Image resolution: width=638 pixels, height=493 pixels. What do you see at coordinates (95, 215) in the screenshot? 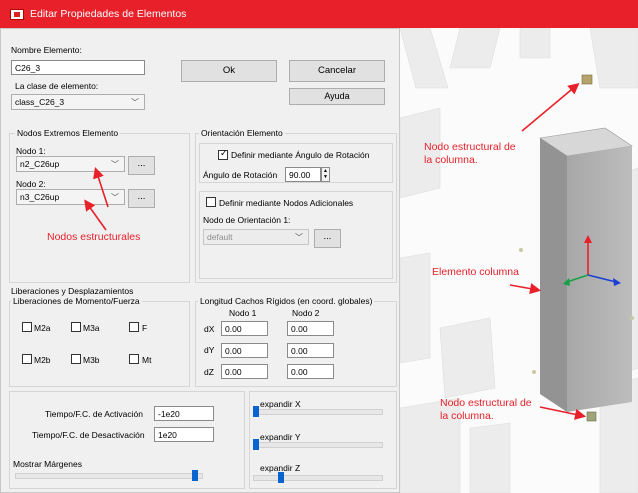
I see `arrow-to-nodo2` at bounding box center [95, 215].